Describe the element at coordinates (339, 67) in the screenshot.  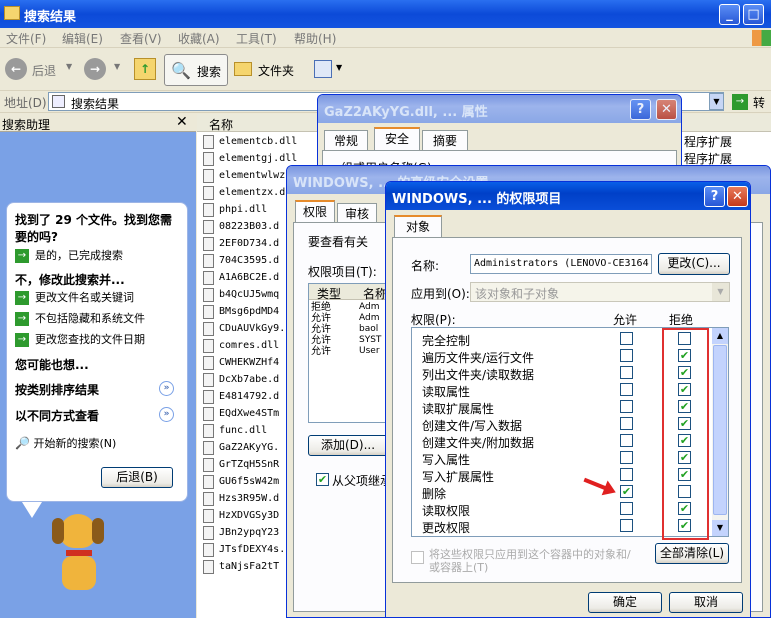
I see `views-dropdown-icon: ▼` at that location.